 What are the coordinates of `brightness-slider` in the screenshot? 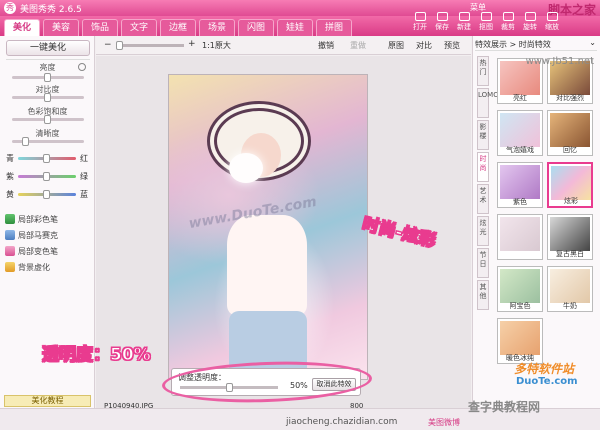 It's located at (48, 77).